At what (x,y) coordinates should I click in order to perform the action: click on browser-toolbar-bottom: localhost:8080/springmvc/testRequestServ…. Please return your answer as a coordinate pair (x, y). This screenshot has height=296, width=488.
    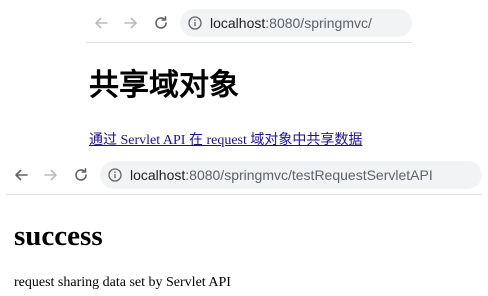
    Looking at the image, I should click on (244, 175).